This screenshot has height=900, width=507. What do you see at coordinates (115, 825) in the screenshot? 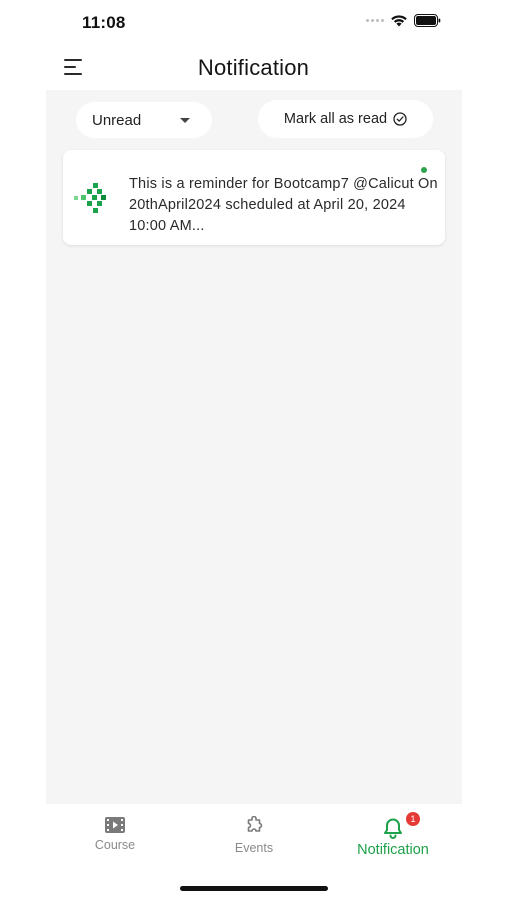
I see `video-icon` at bounding box center [115, 825].